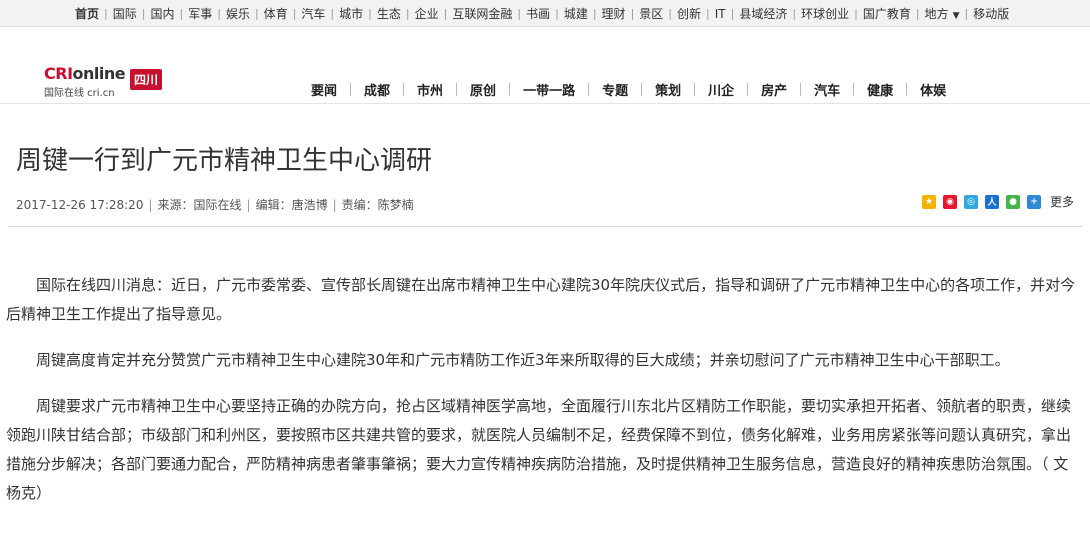  Describe the element at coordinates (162, 13) in the screenshot. I see `top-nav-item: 国内` at that location.